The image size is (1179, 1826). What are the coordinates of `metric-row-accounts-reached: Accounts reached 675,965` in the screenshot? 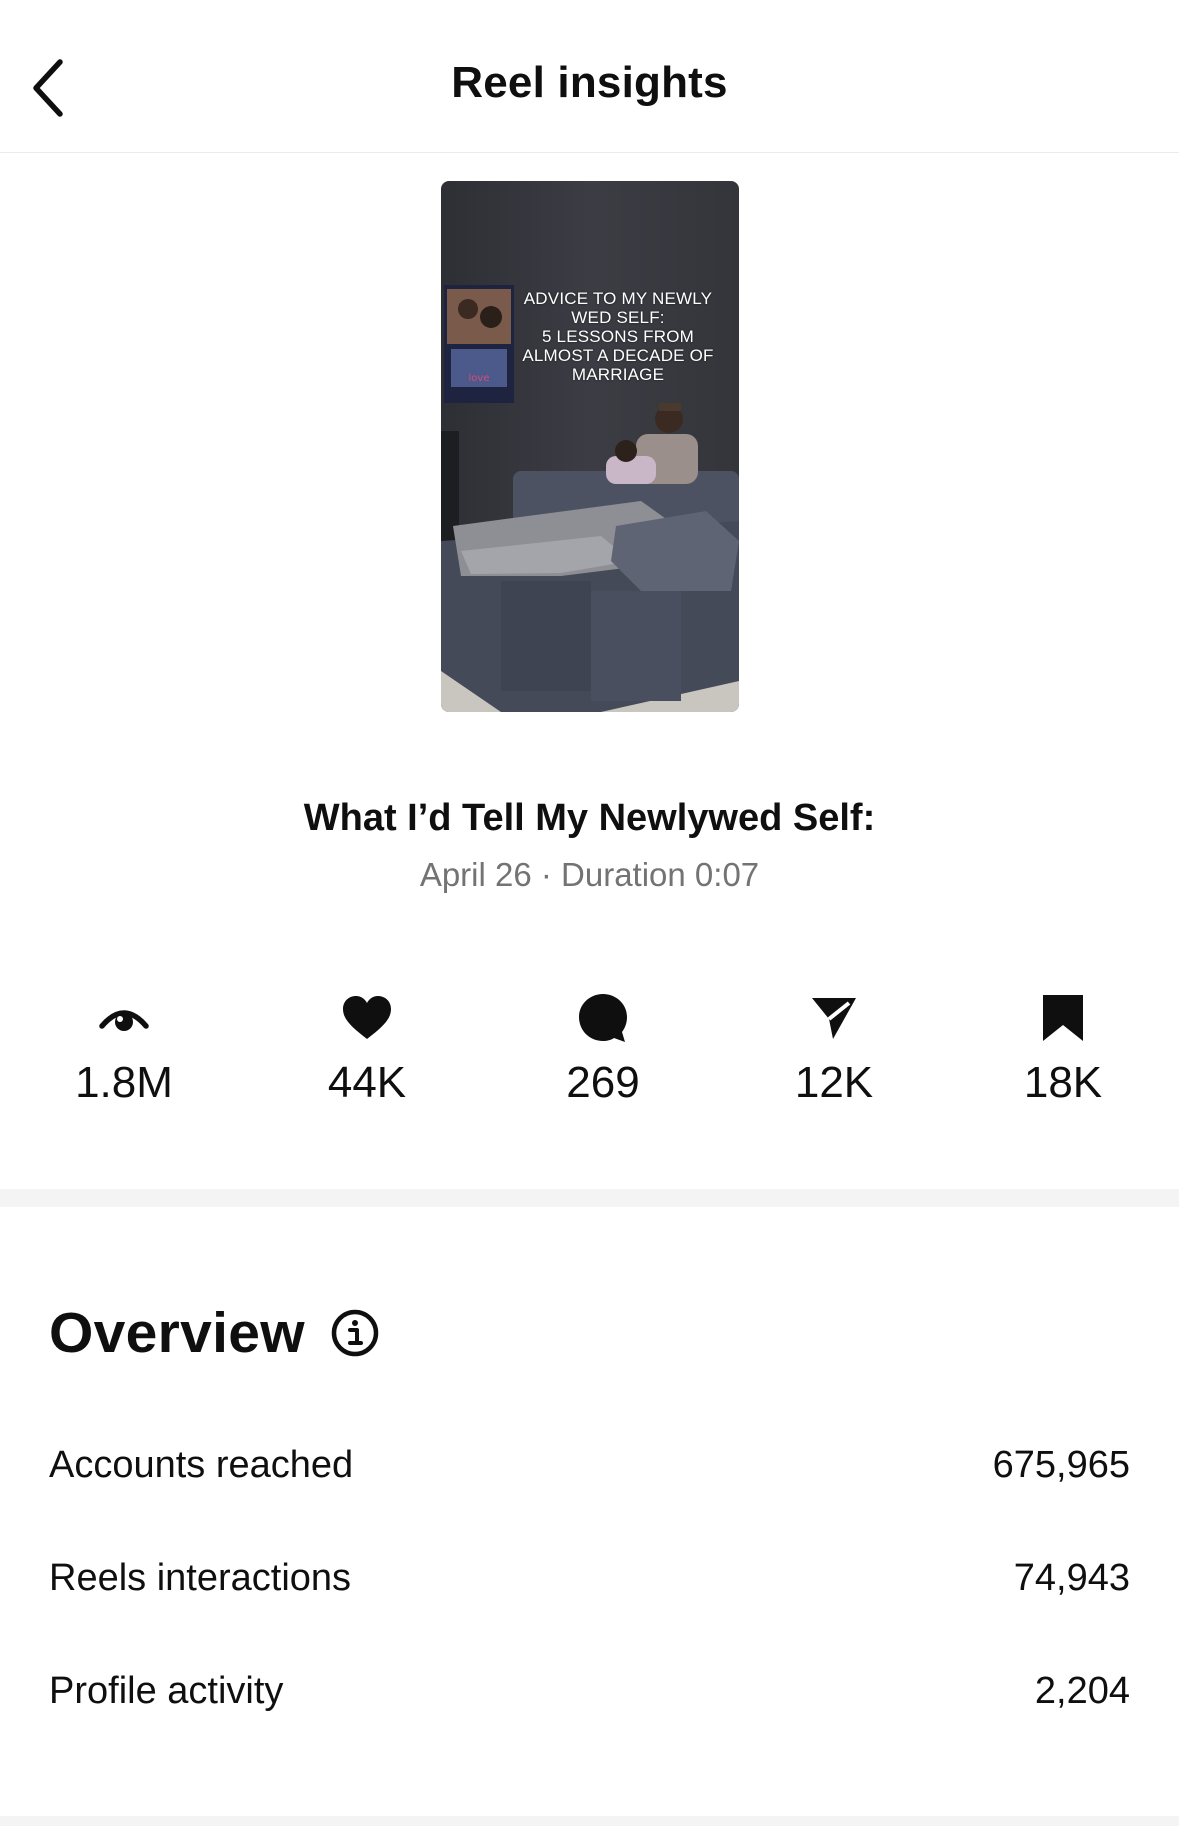 It's located at (589, 1465).